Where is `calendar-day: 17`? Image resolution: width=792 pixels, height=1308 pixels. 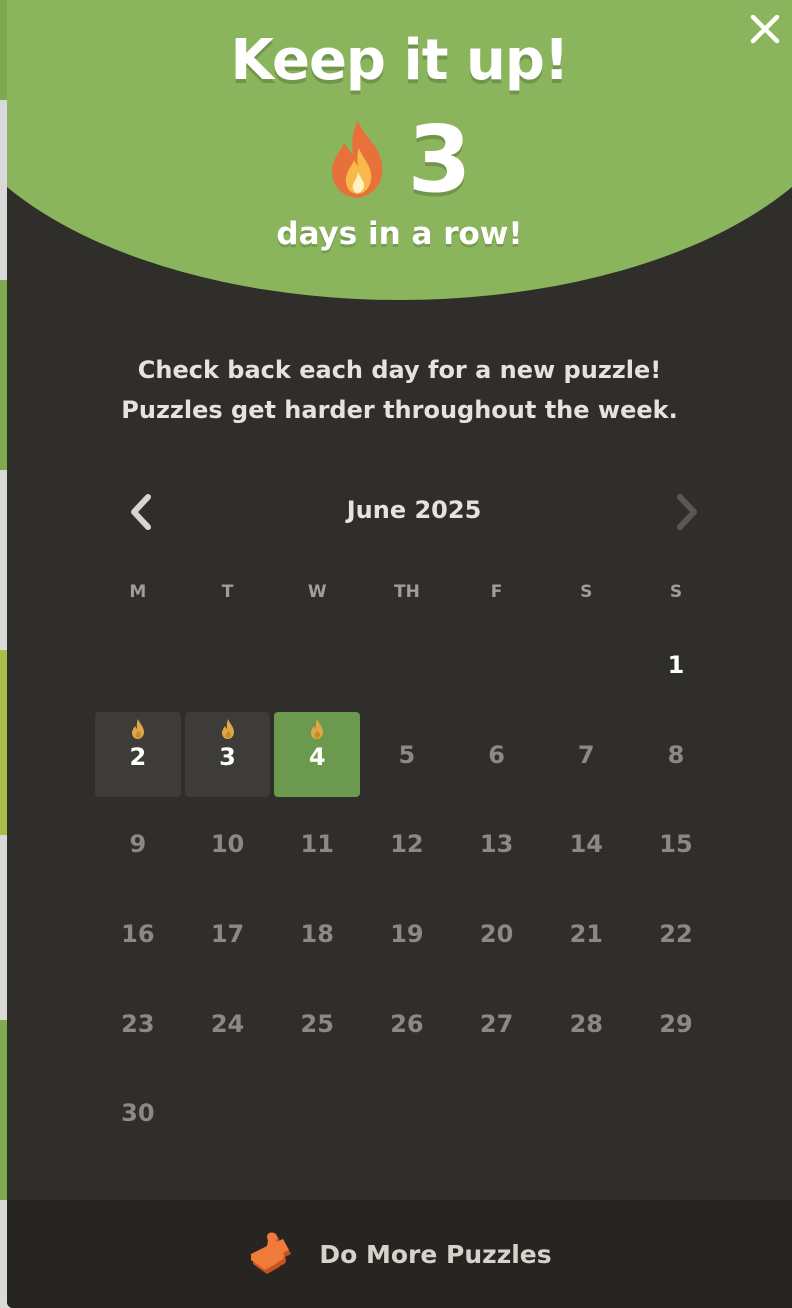
calendar-day: 17 is located at coordinates (228, 934).